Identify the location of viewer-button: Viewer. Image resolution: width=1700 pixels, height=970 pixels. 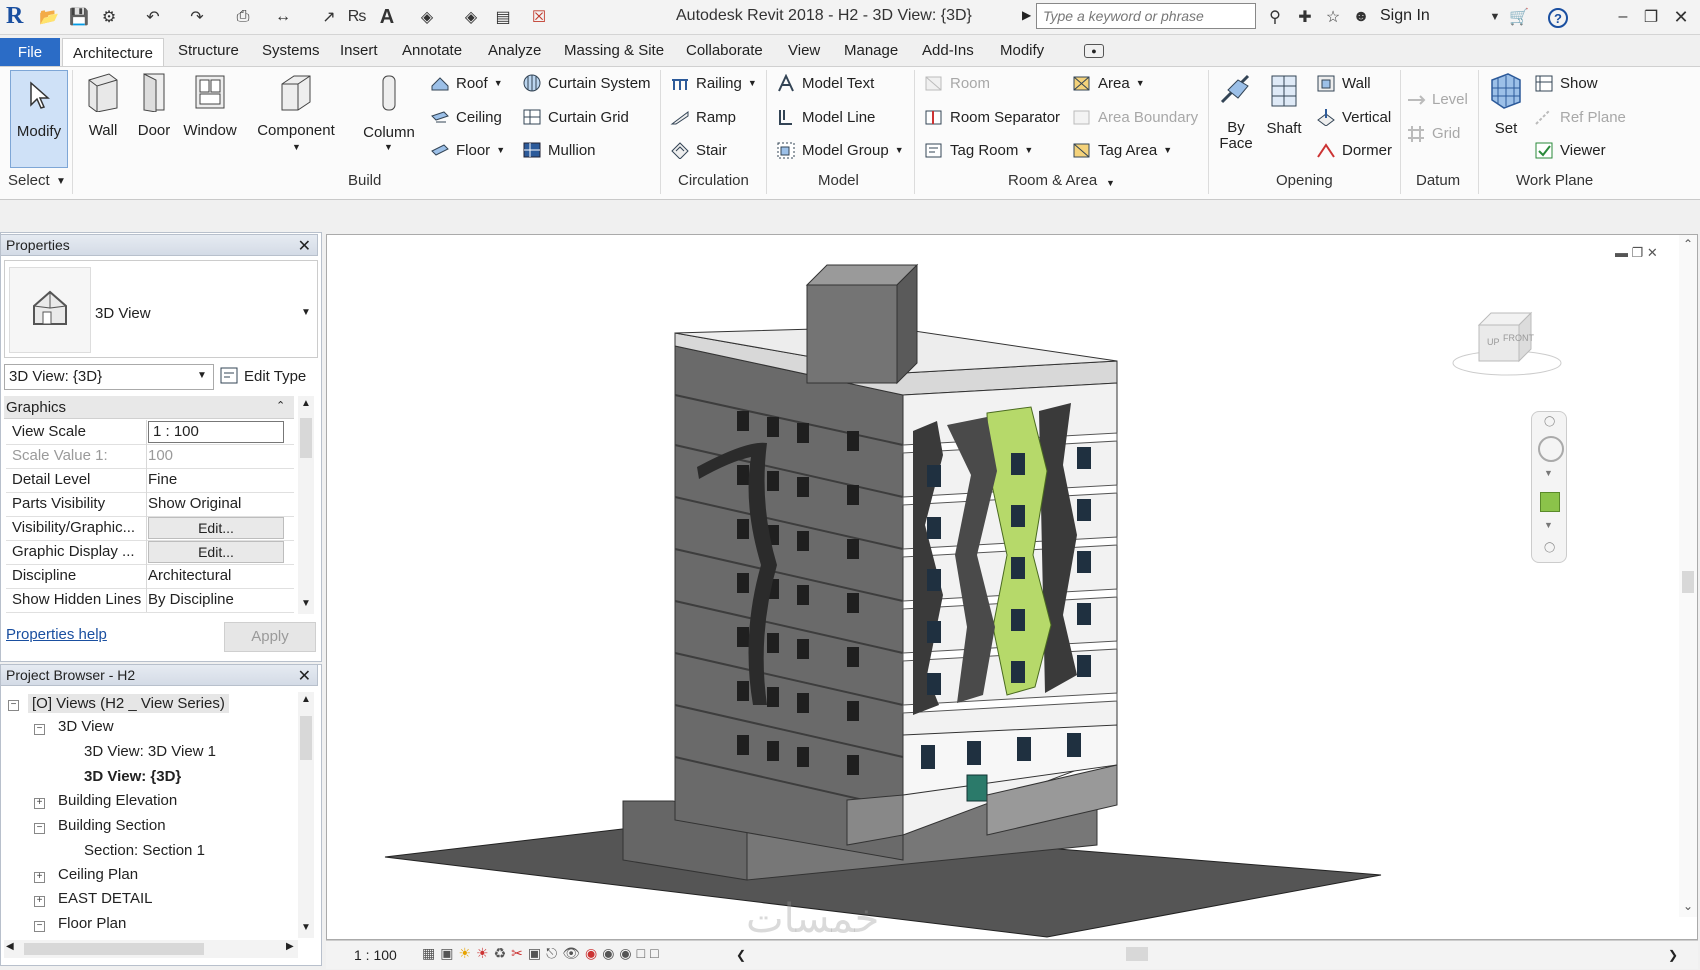
(1570, 150).